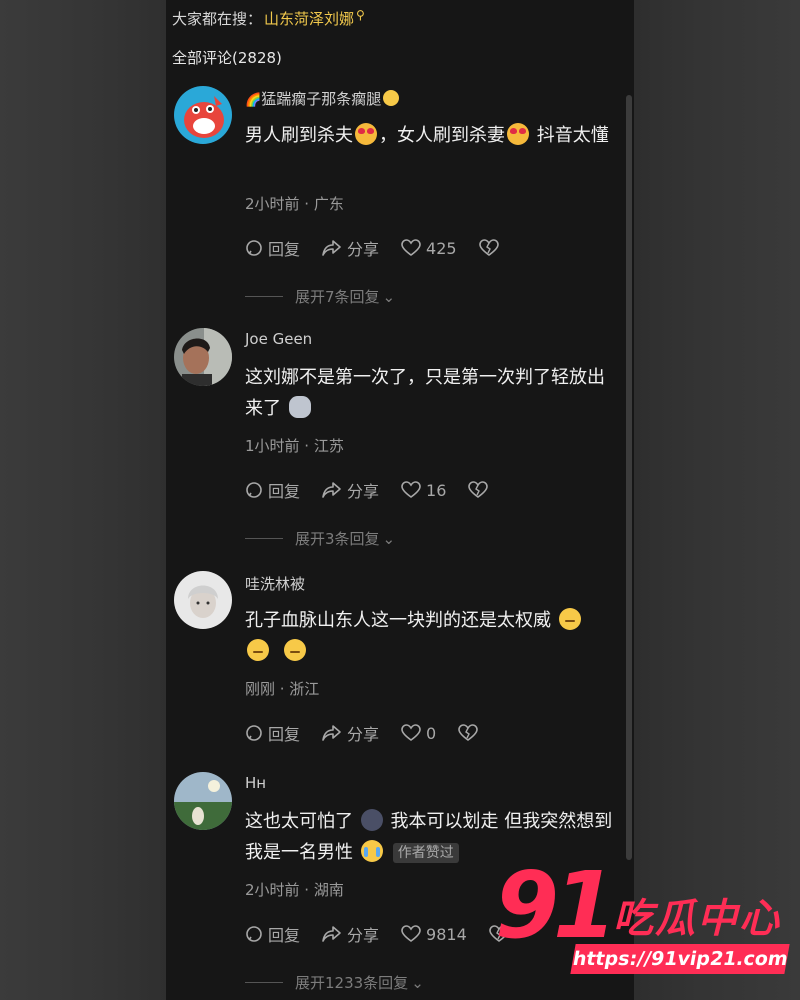 Image resolution: width=800 pixels, height=1000 pixels. What do you see at coordinates (294, 204) in the screenshot?
I see `comment-meta: 2小时前 · 广东` at bounding box center [294, 204].